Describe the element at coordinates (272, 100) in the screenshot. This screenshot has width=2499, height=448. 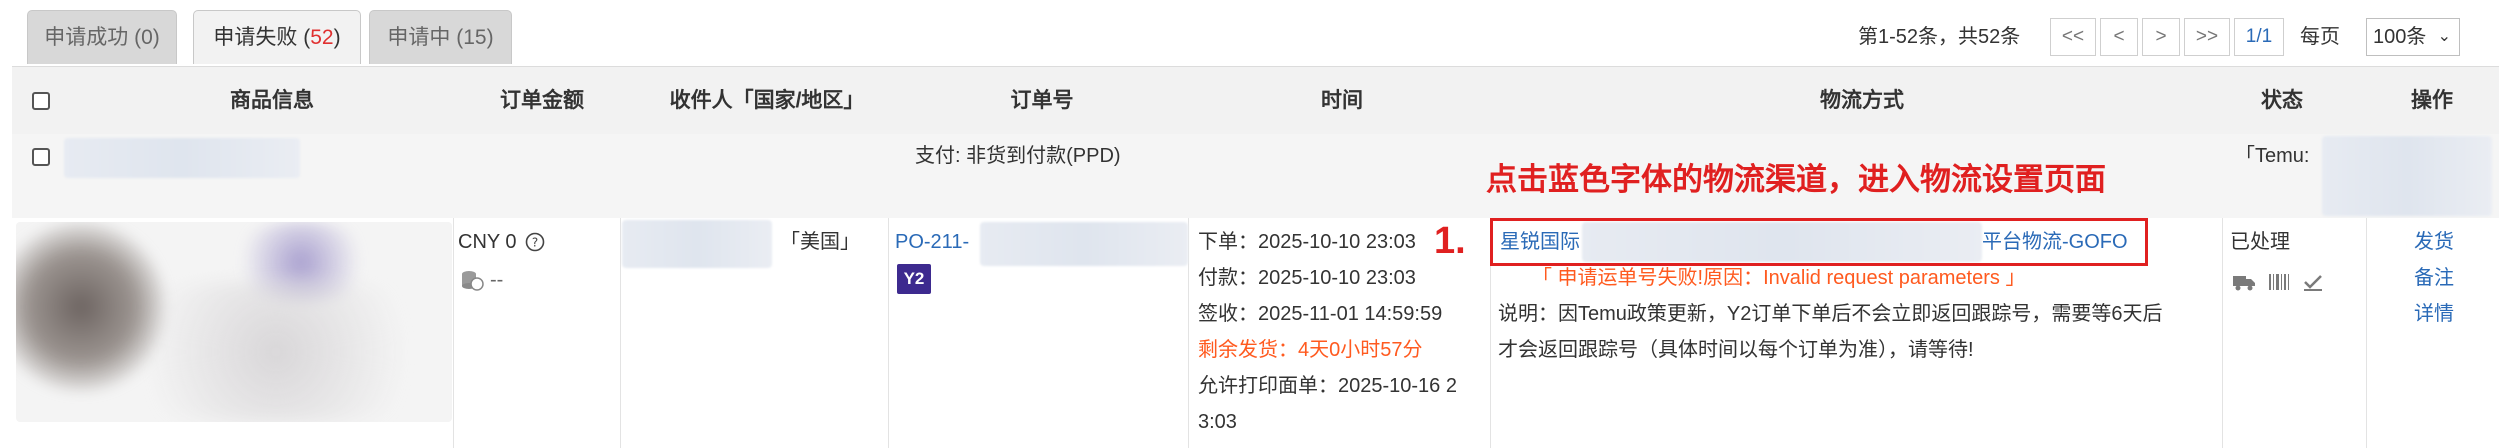
I see `header-product: 商品信息` at that location.